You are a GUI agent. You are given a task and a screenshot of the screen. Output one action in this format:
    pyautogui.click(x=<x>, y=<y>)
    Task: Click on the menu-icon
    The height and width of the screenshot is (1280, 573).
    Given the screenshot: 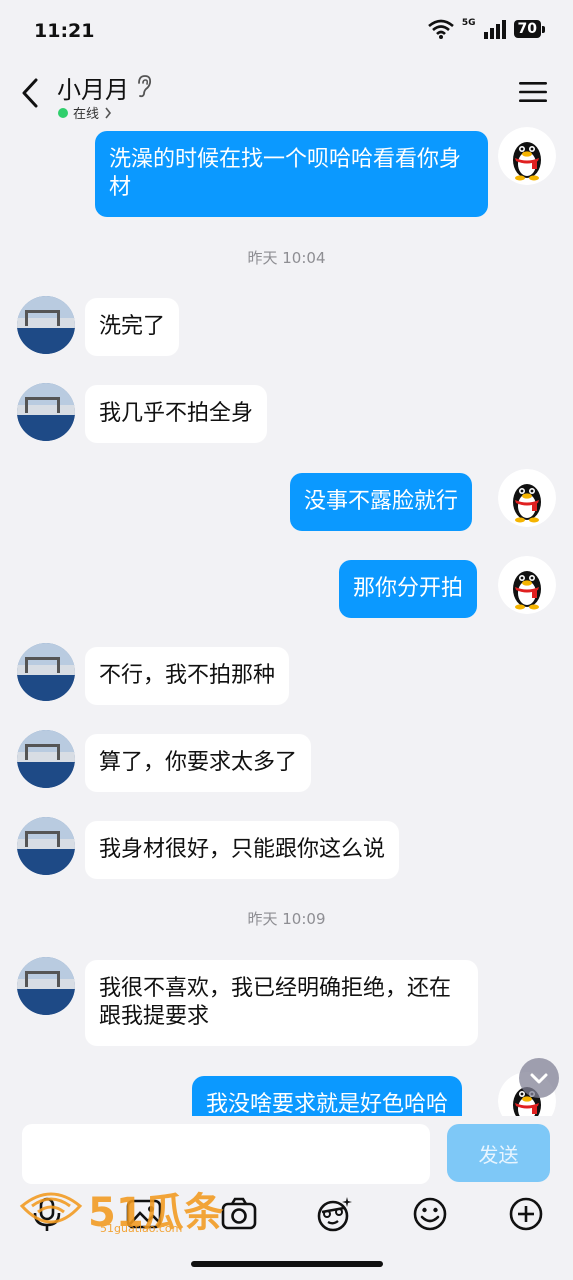 What is the action you would take?
    pyautogui.click(x=533, y=92)
    